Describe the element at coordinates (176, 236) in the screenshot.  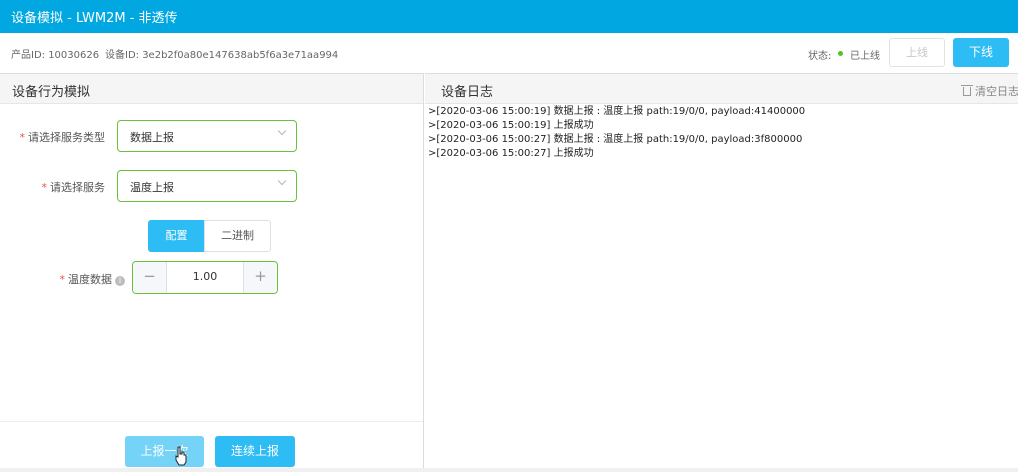
I see `tab-config: 配置` at that location.